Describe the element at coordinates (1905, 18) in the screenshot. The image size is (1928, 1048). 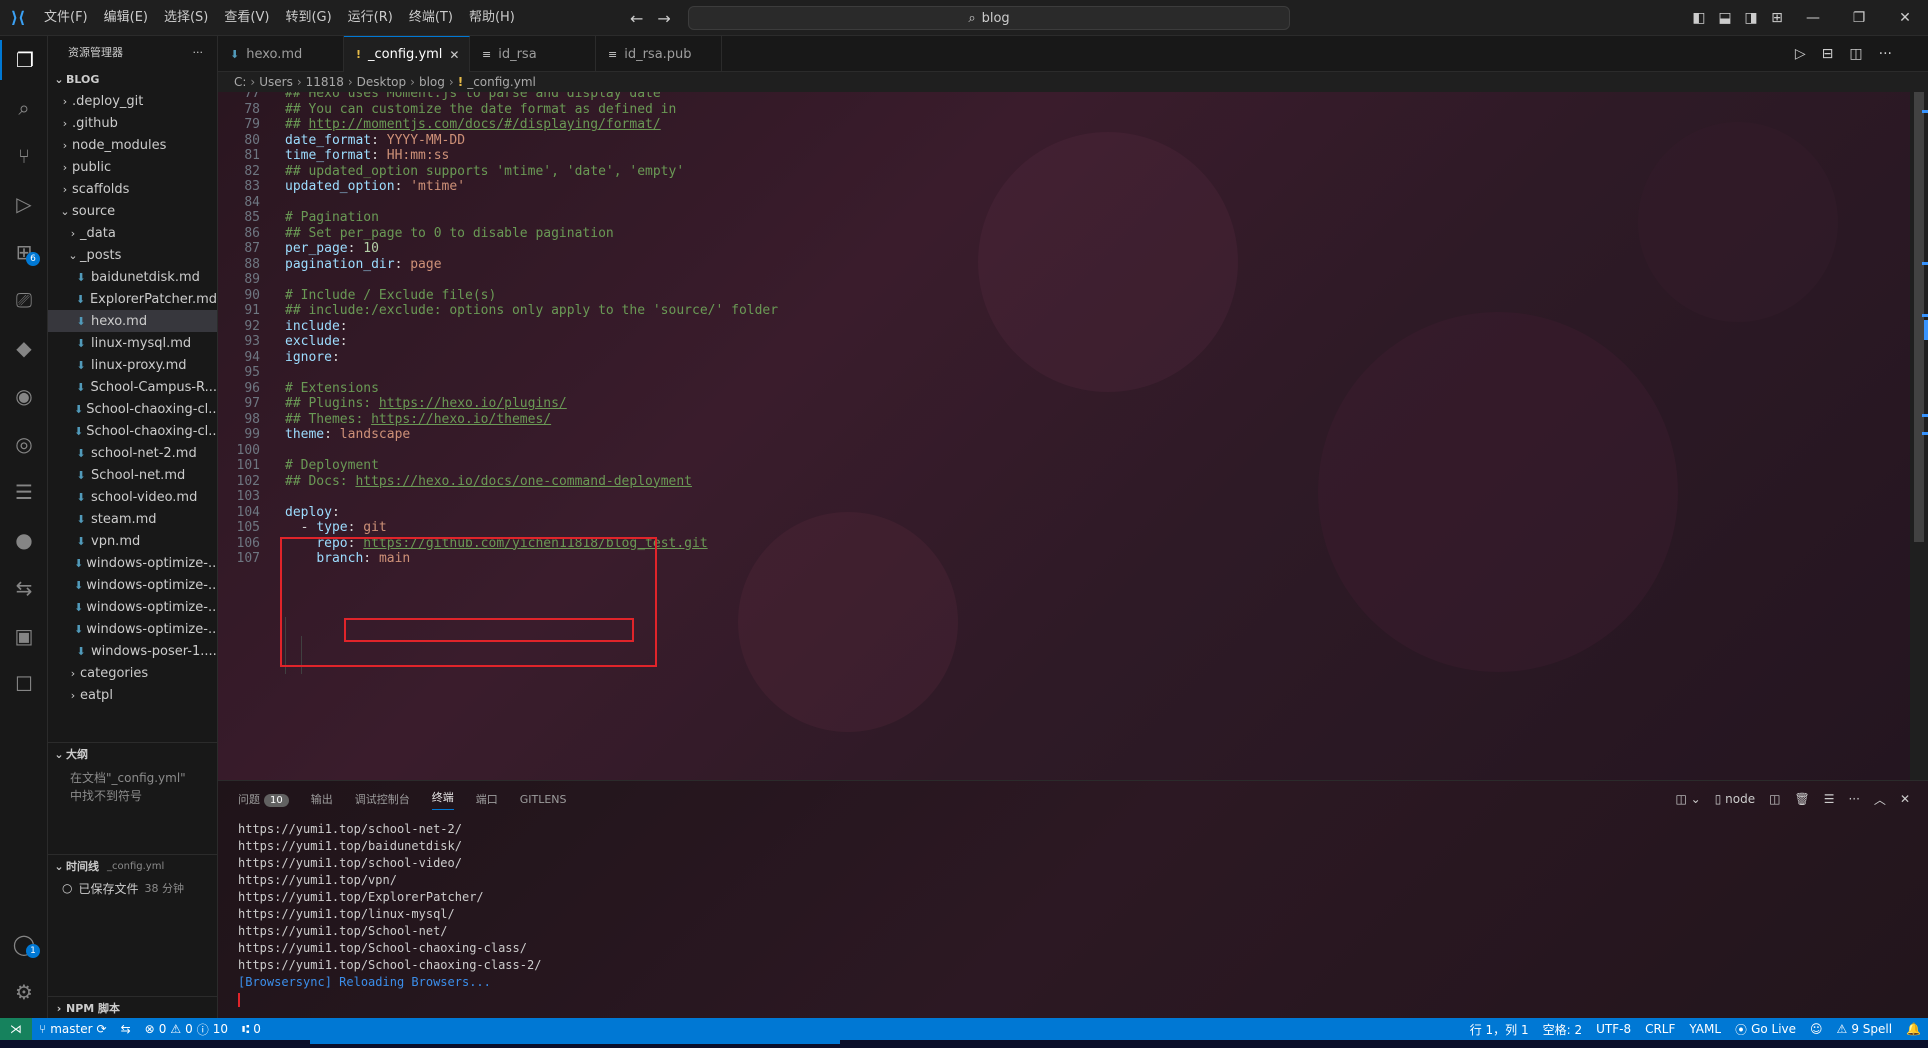
I see `close-window-icon: ✕` at that location.